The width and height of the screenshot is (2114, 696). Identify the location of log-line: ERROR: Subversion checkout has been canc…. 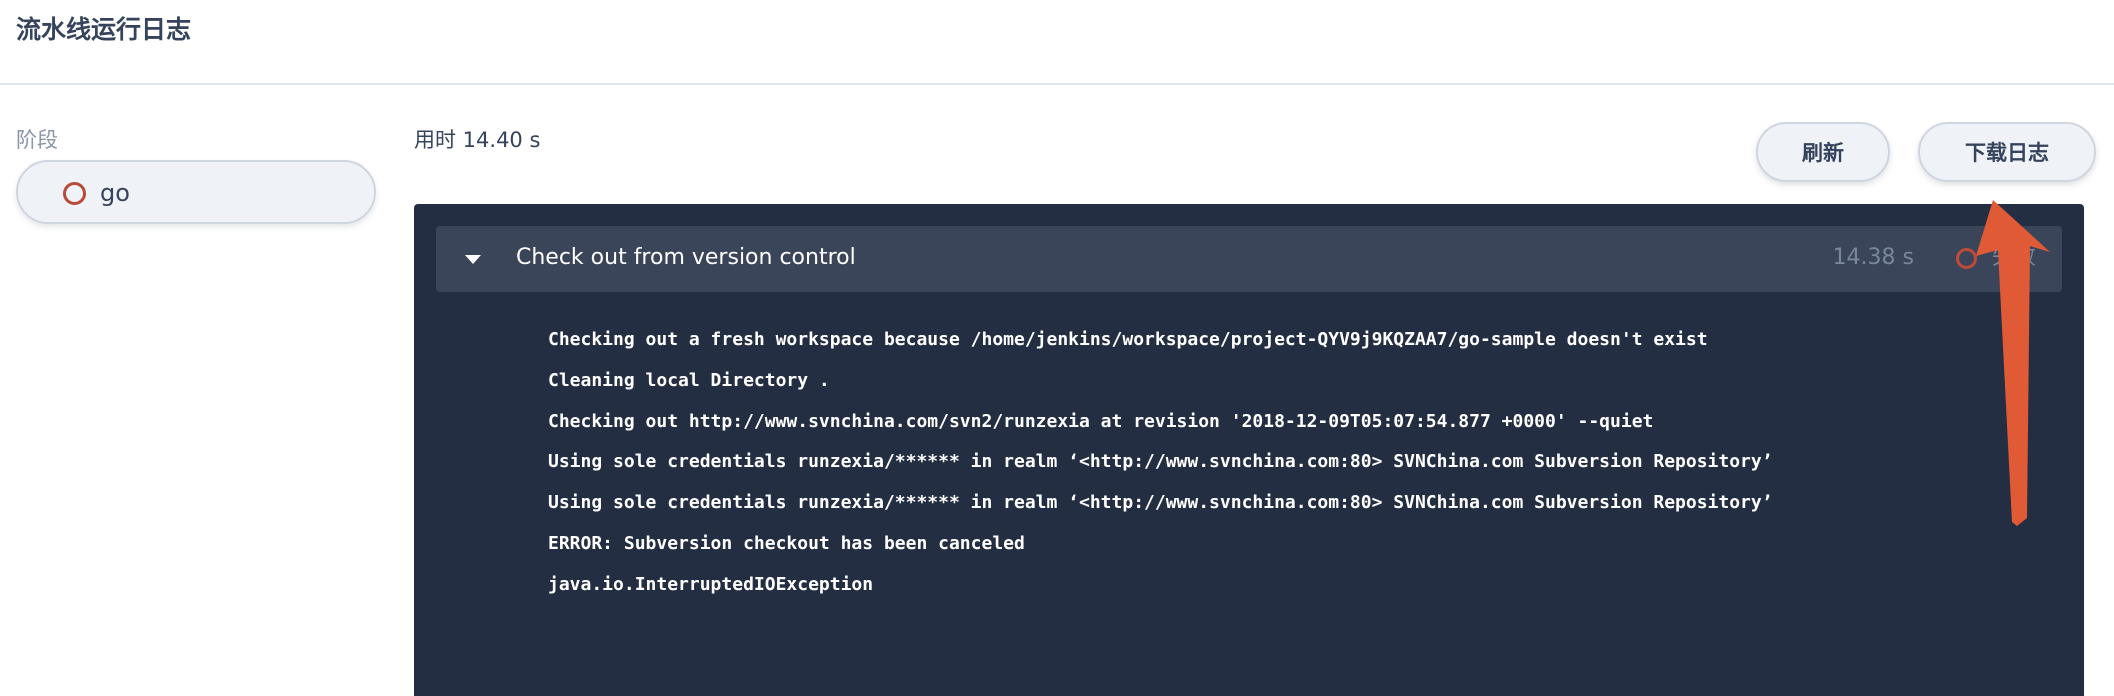
(786, 543).